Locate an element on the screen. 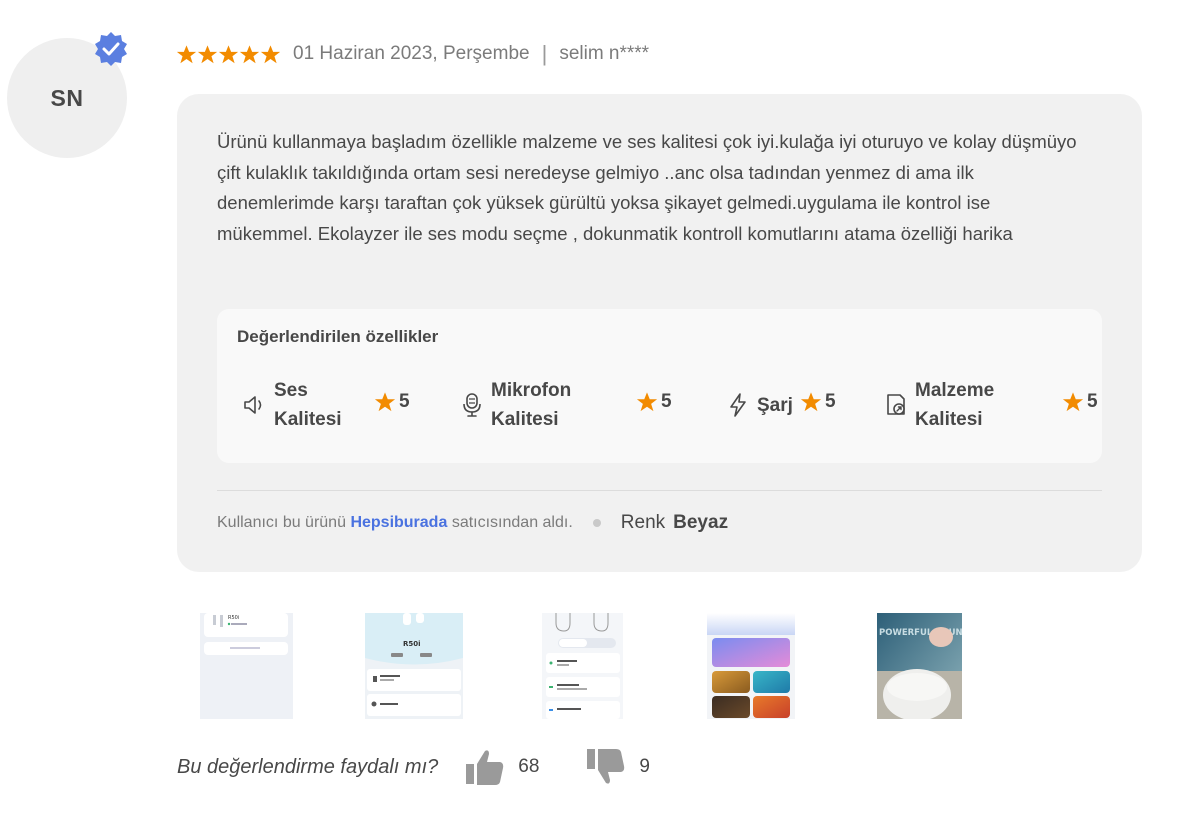  seller-link: Hepsiburada is located at coordinates (398, 523).